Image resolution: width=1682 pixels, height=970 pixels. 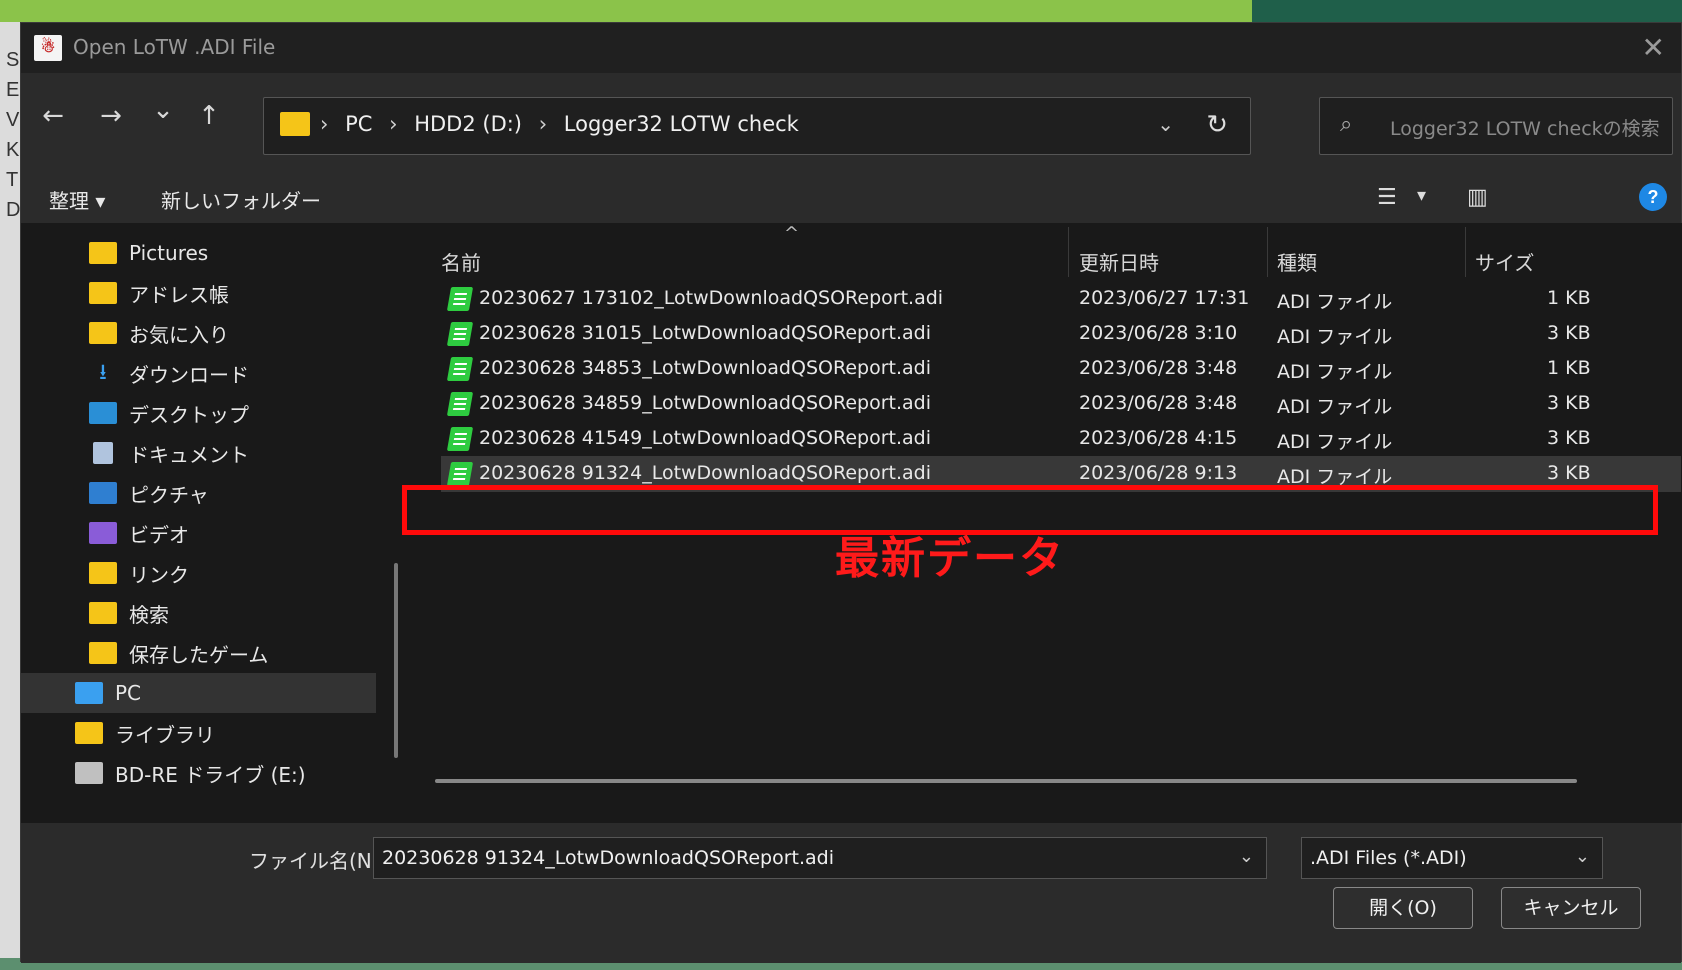 What do you see at coordinates (189, 454) in the screenshot?
I see `sidebar-item-label: ドキュメント` at bounding box center [189, 454].